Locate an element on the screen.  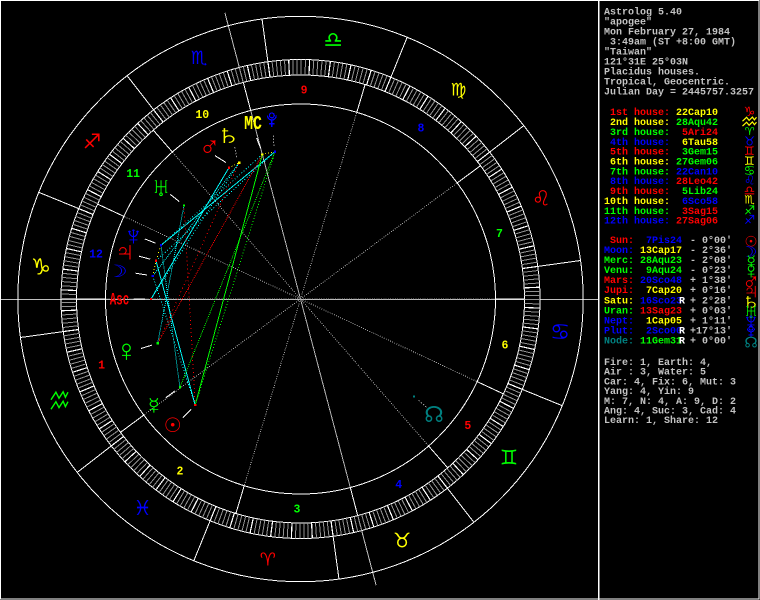
svg-text: Asc is located at coordinates (119, 300).